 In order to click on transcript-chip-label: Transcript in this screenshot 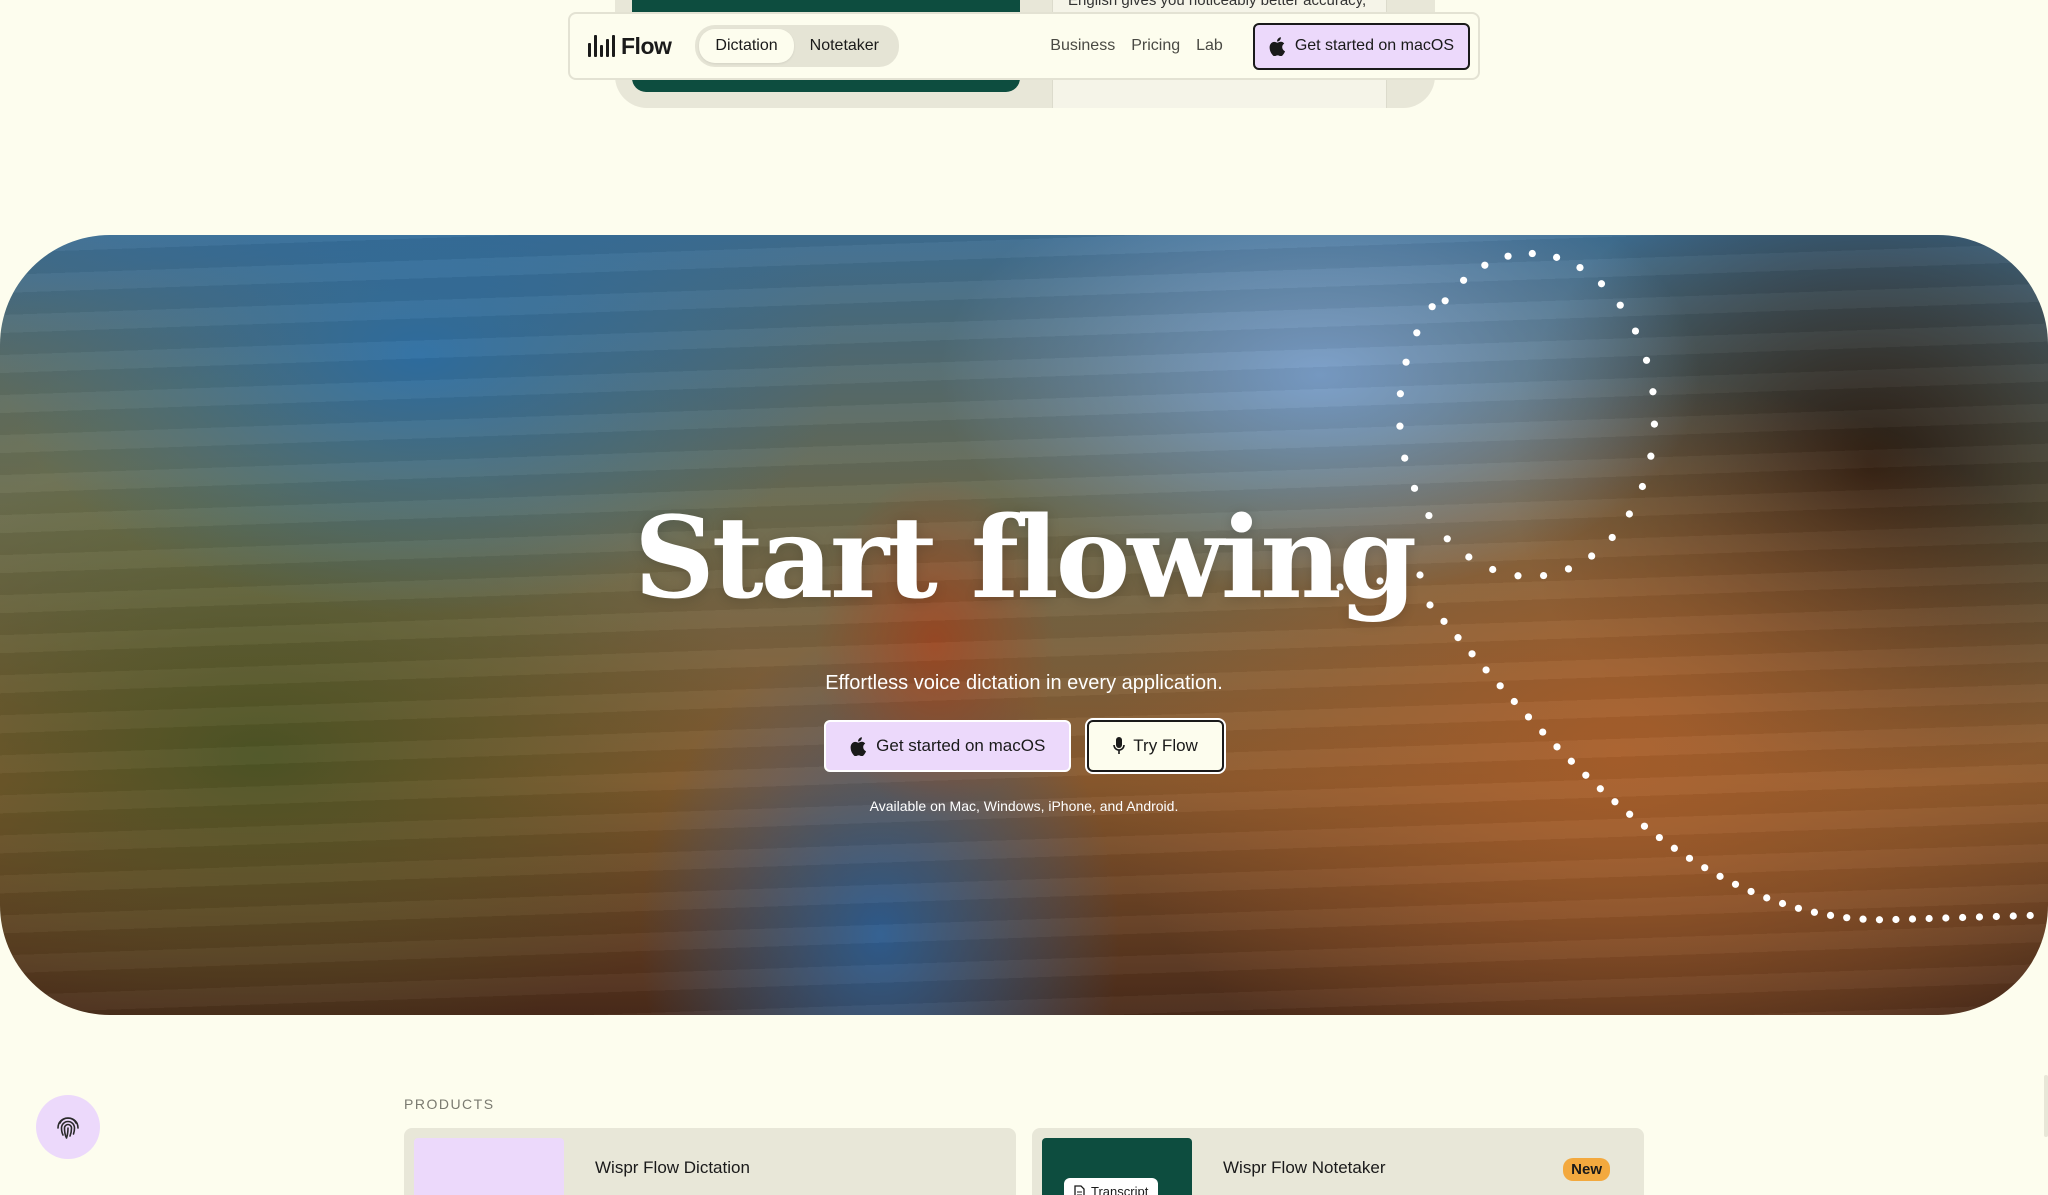, I will do `click(1120, 1189)`.